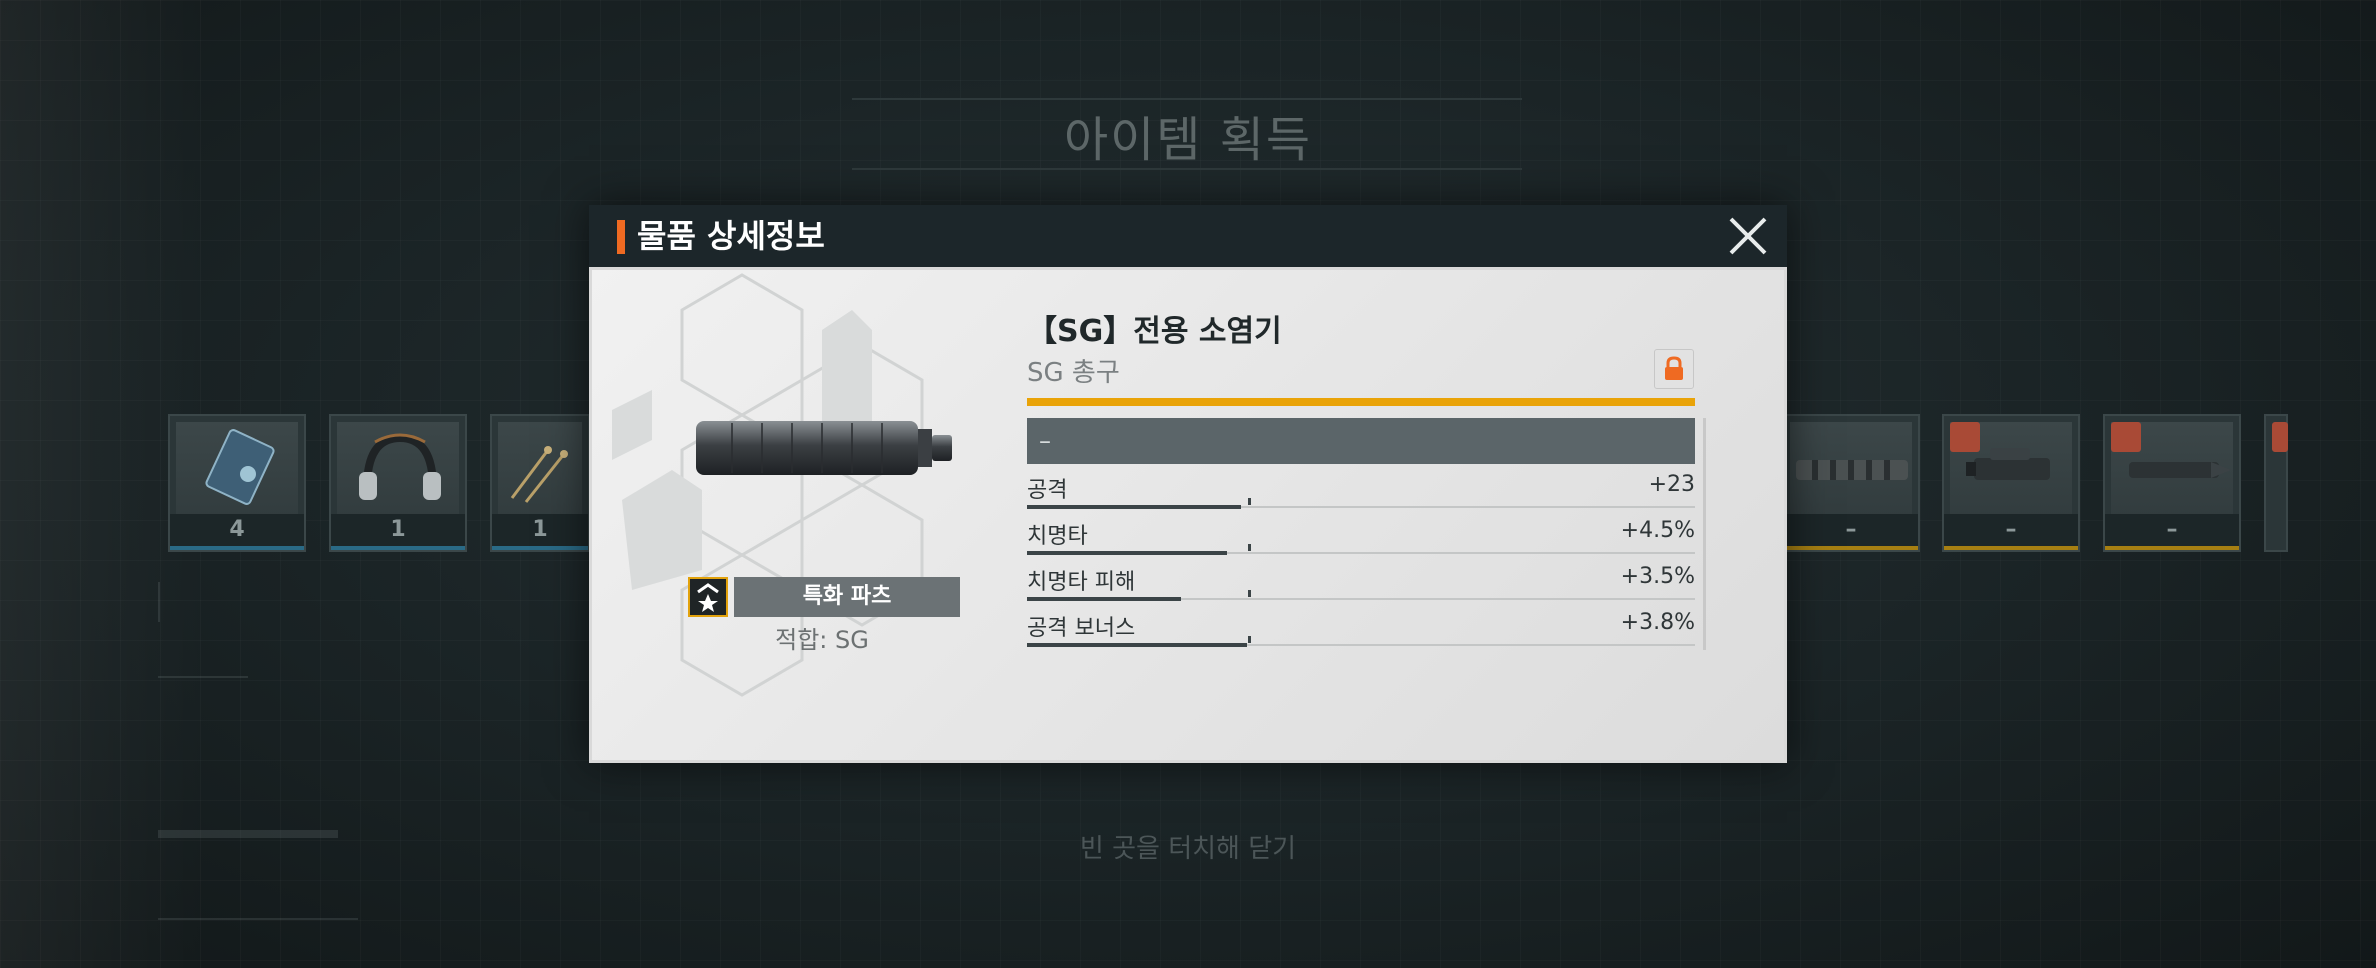  What do you see at coordinates (1671, 484) in the screenshot?
I see `stat-value: +23` at bounding box center [1671, 484].